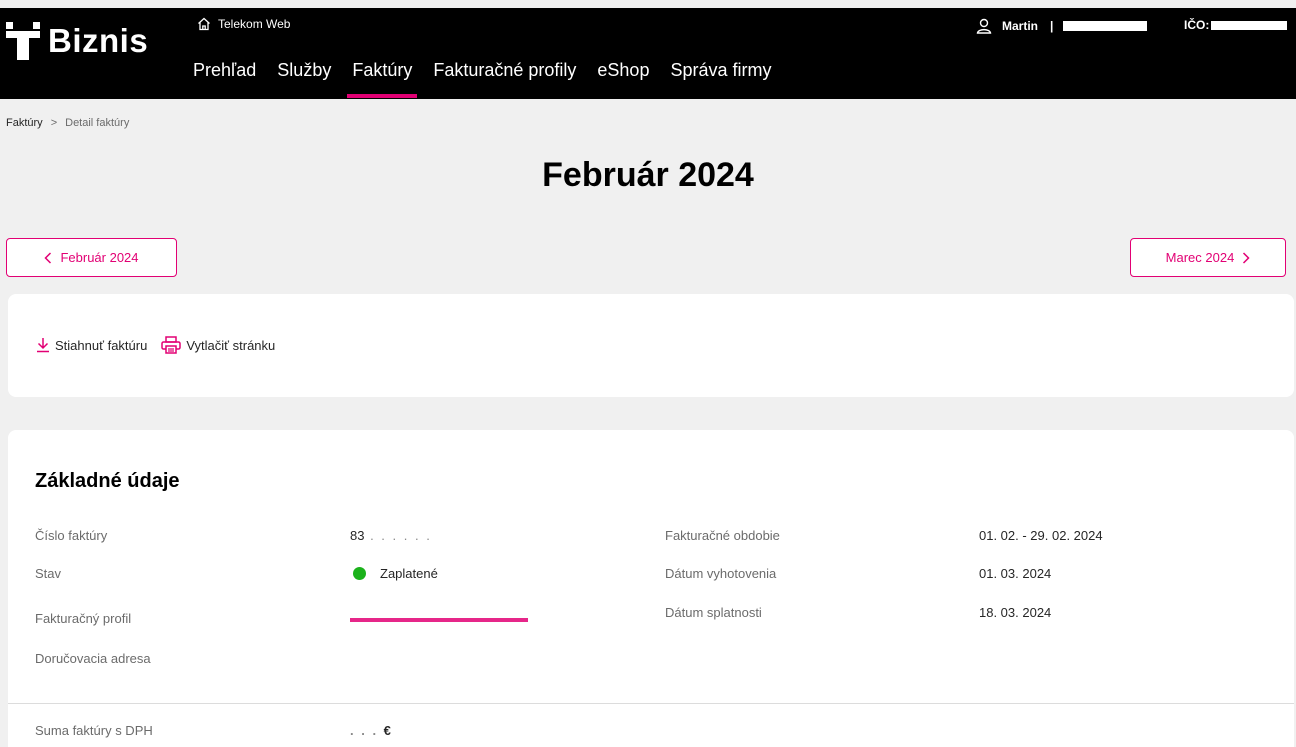  What do you see at coordinates (984, 26) in the screenshot?
I see `user-icon` at bounding box center [984, 26].